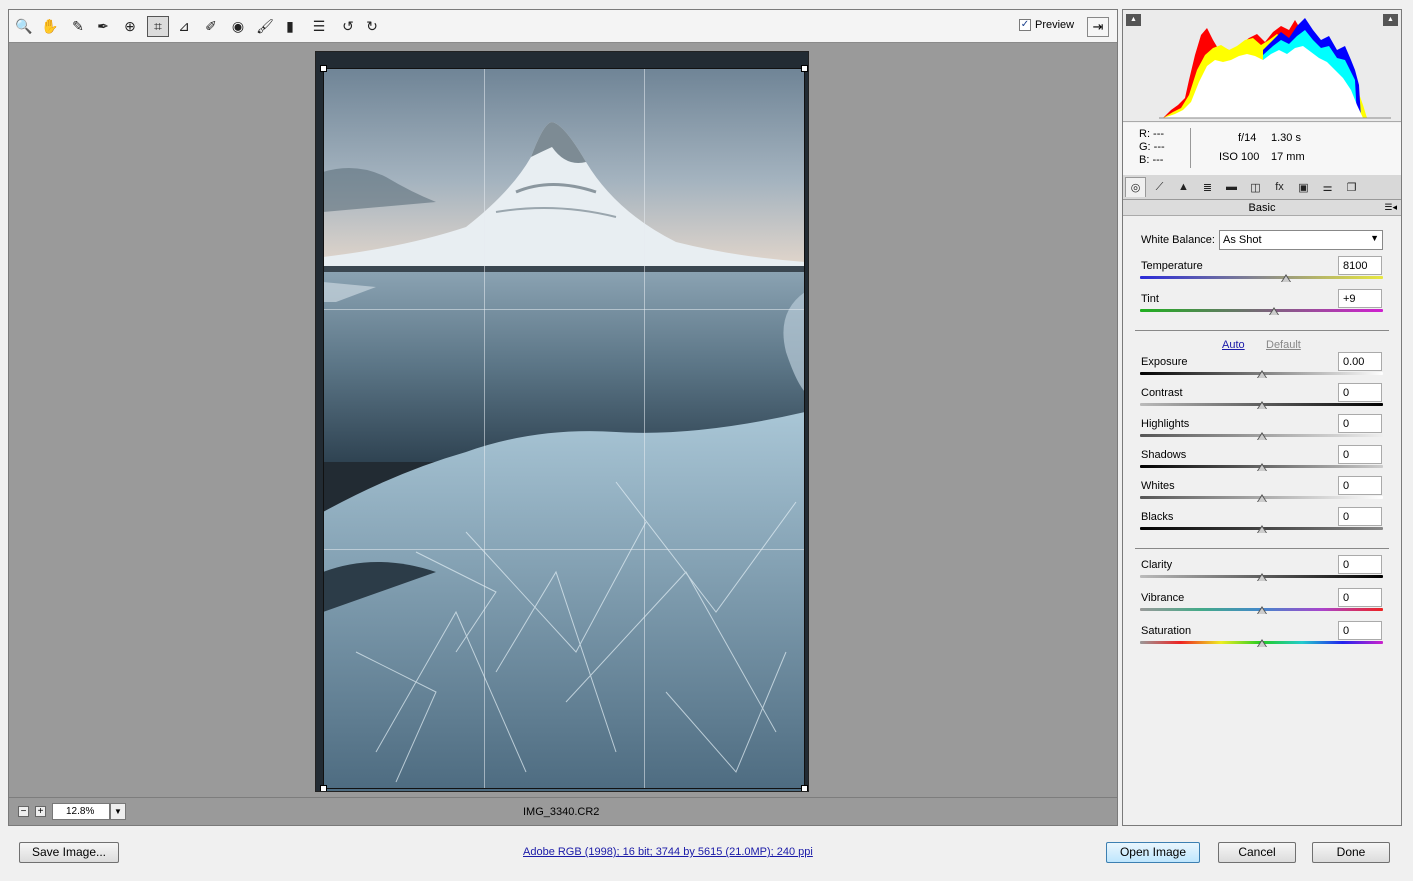  What do you see at coordinates (1283, 345) in the screenshot?
I see `default-link: Default` at bounding box center [1283, 345].